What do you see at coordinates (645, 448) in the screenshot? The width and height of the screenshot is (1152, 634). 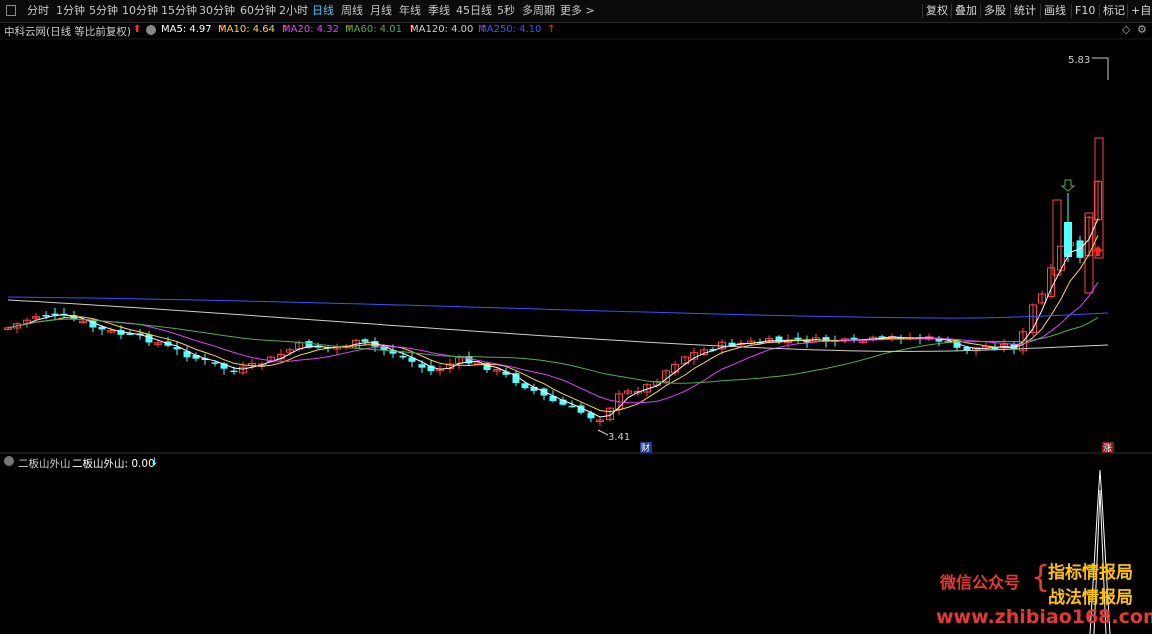 I see `cai-badge: 财` at bounding box center [645, 448].